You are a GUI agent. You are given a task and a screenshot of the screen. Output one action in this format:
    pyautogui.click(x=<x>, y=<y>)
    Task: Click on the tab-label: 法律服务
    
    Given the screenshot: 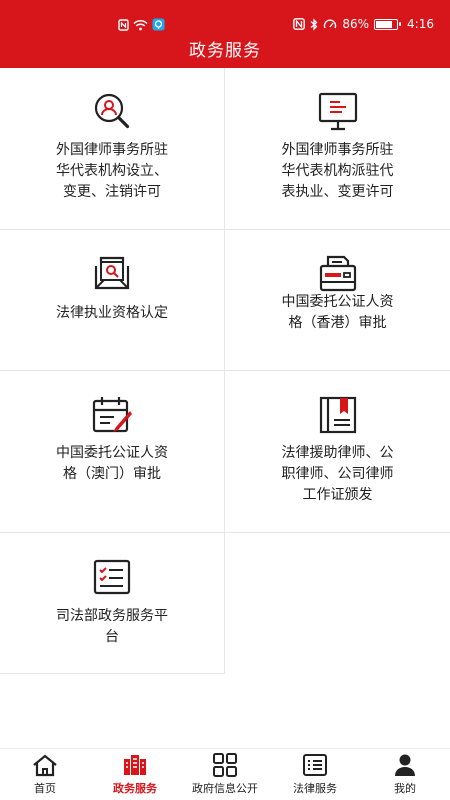 What is the action you would take?
    pyautogui.click(x=315, y=788)
    